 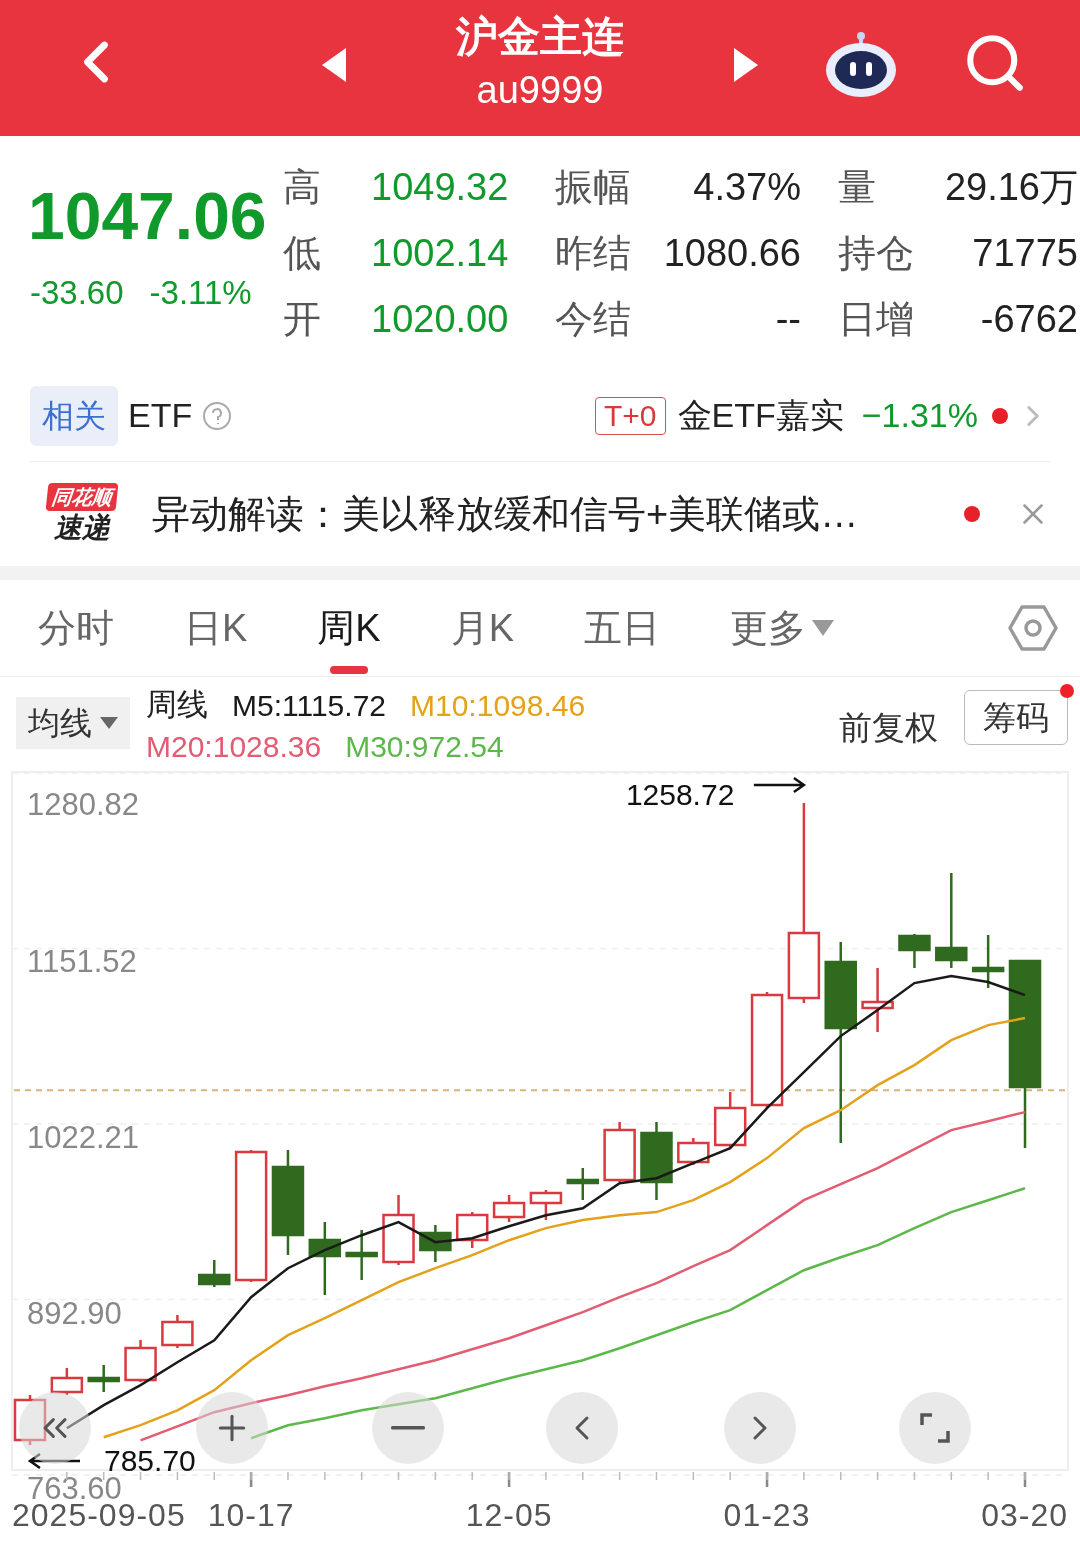 What do you see at coordinates (760, 415) in the screenshot?
I see `fund-name: 金ETF嘉实` at bounding box center [760, 415].